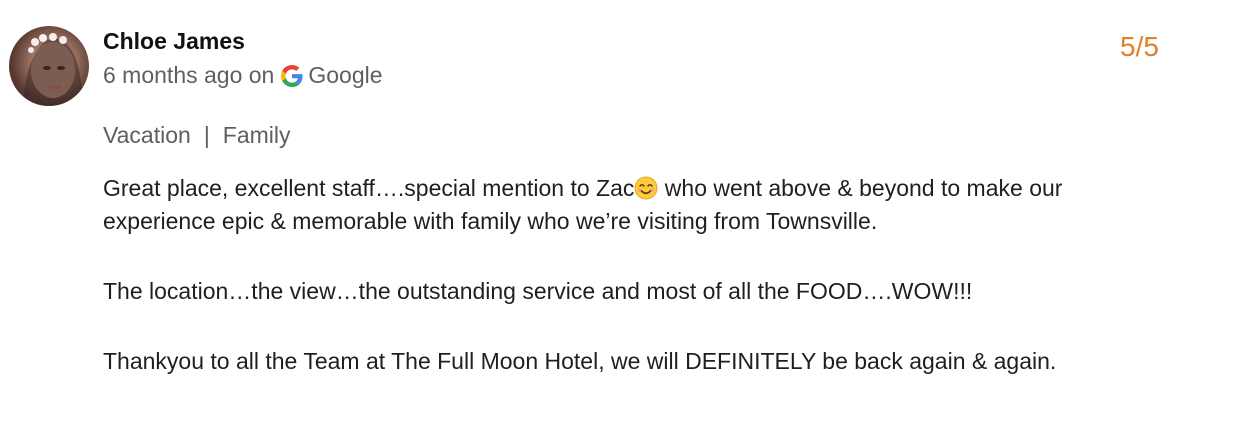 The height and width of the screenshot is (430, 1250). What do you see at coordinates (292, 75) in the screenshot?
I see `google-g-icon` at bounding box center [292, 75].